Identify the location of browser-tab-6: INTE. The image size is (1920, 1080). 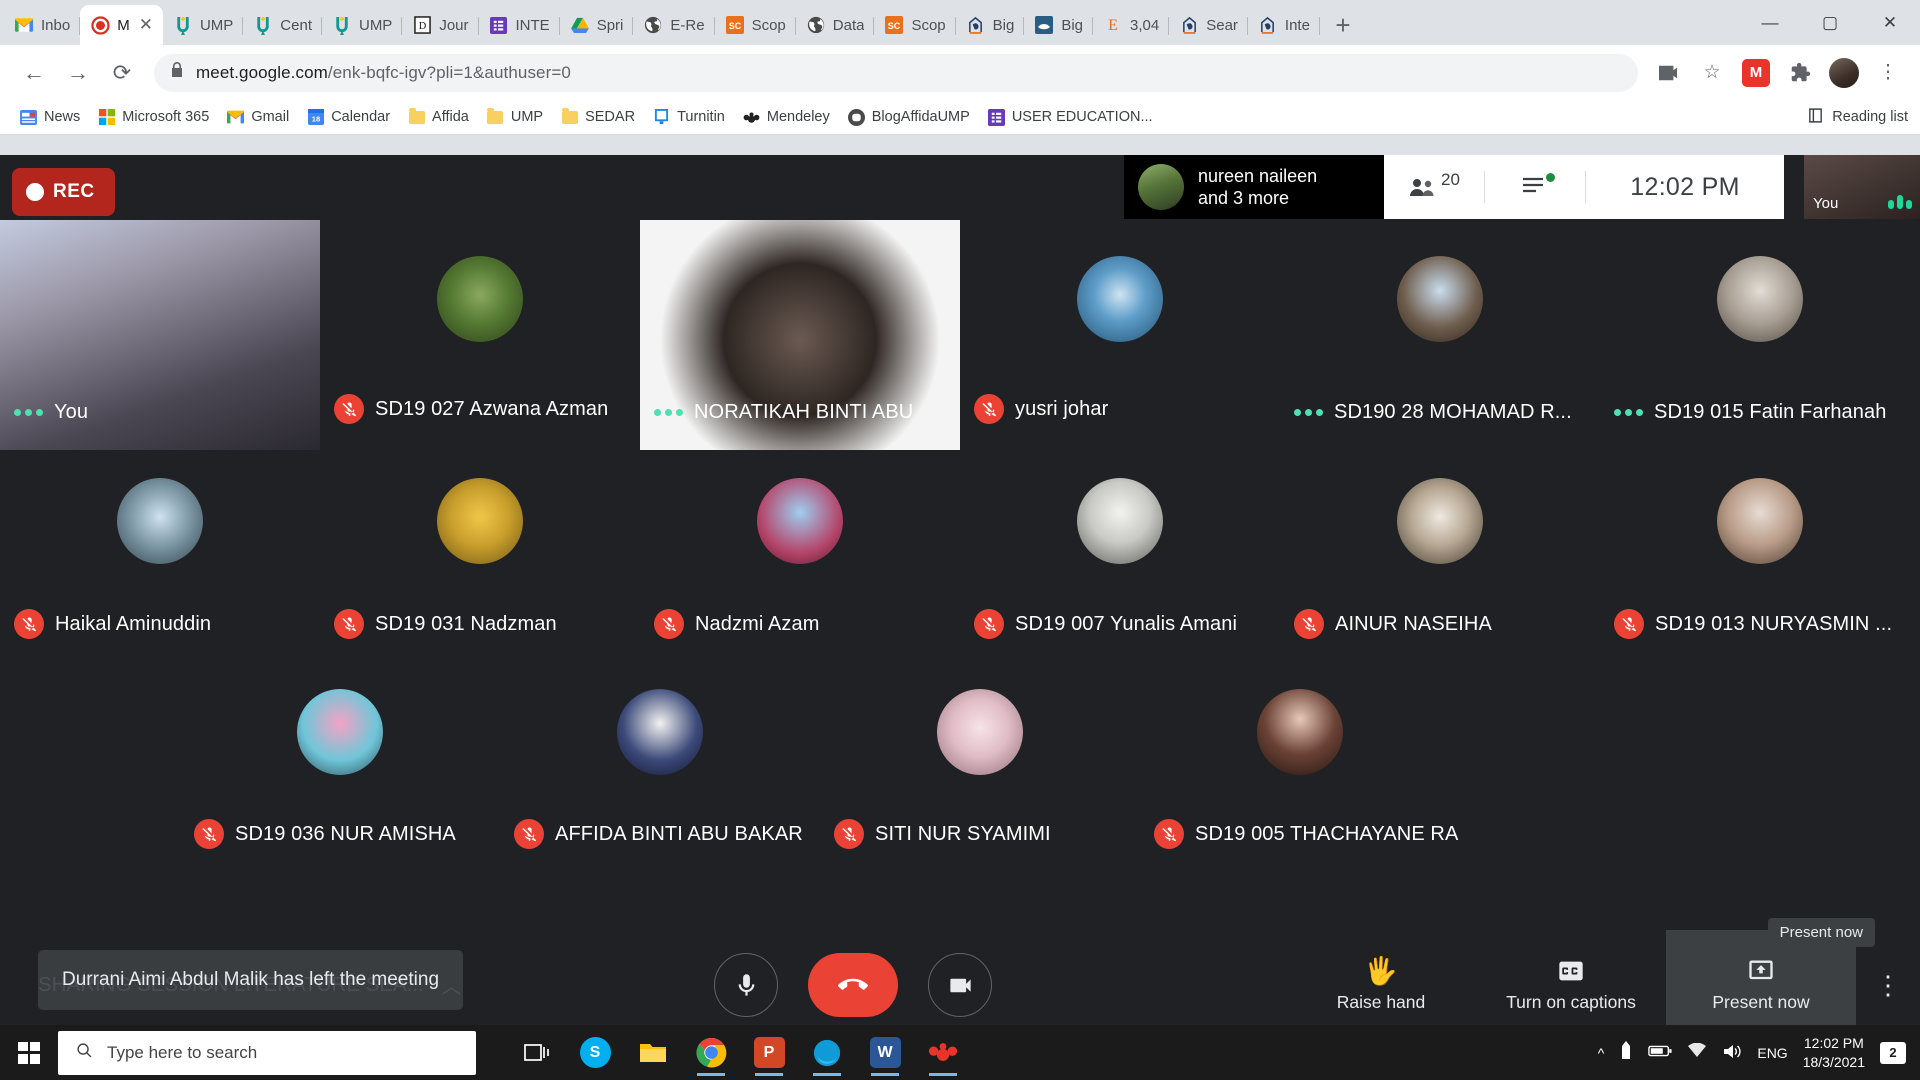
(519, 25).